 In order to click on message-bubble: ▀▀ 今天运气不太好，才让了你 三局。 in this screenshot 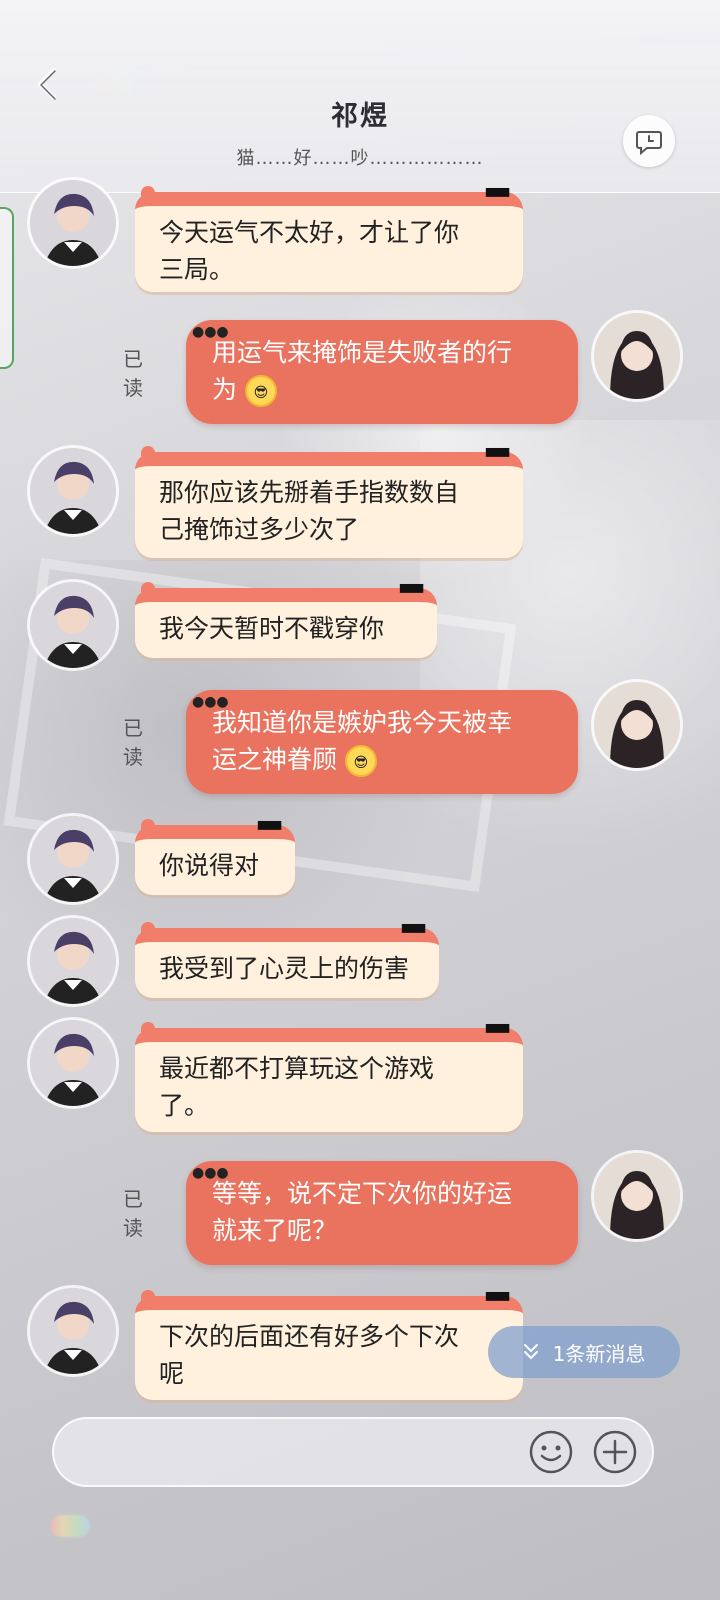, I will do `click(329, 239)`.